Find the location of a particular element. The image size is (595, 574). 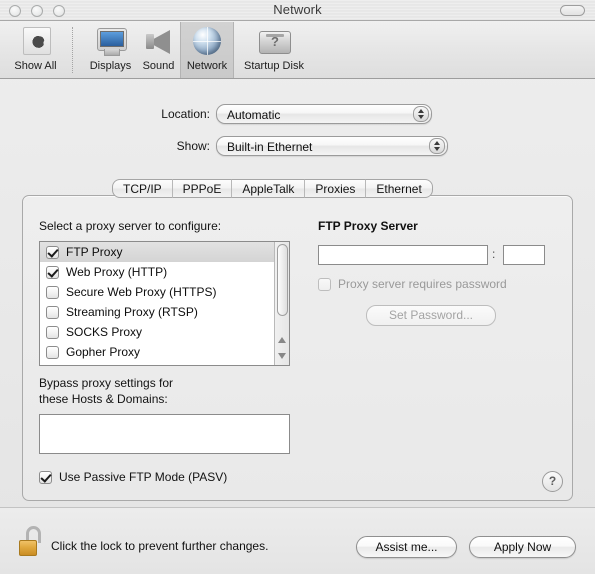

sound-icon is located at coordinates (159, 42).